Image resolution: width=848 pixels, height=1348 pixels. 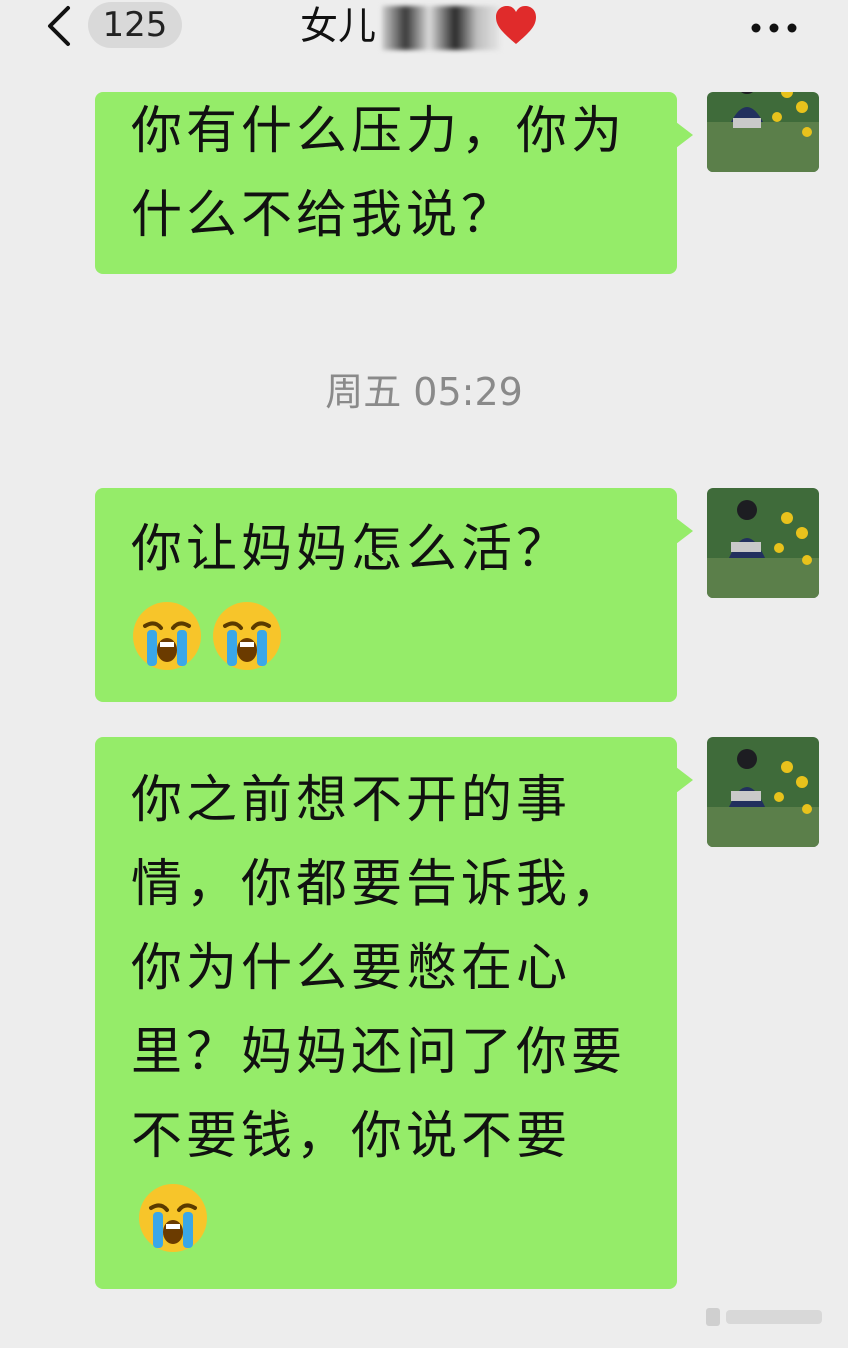 I want to click on back-button, so click(x=60, y=26).